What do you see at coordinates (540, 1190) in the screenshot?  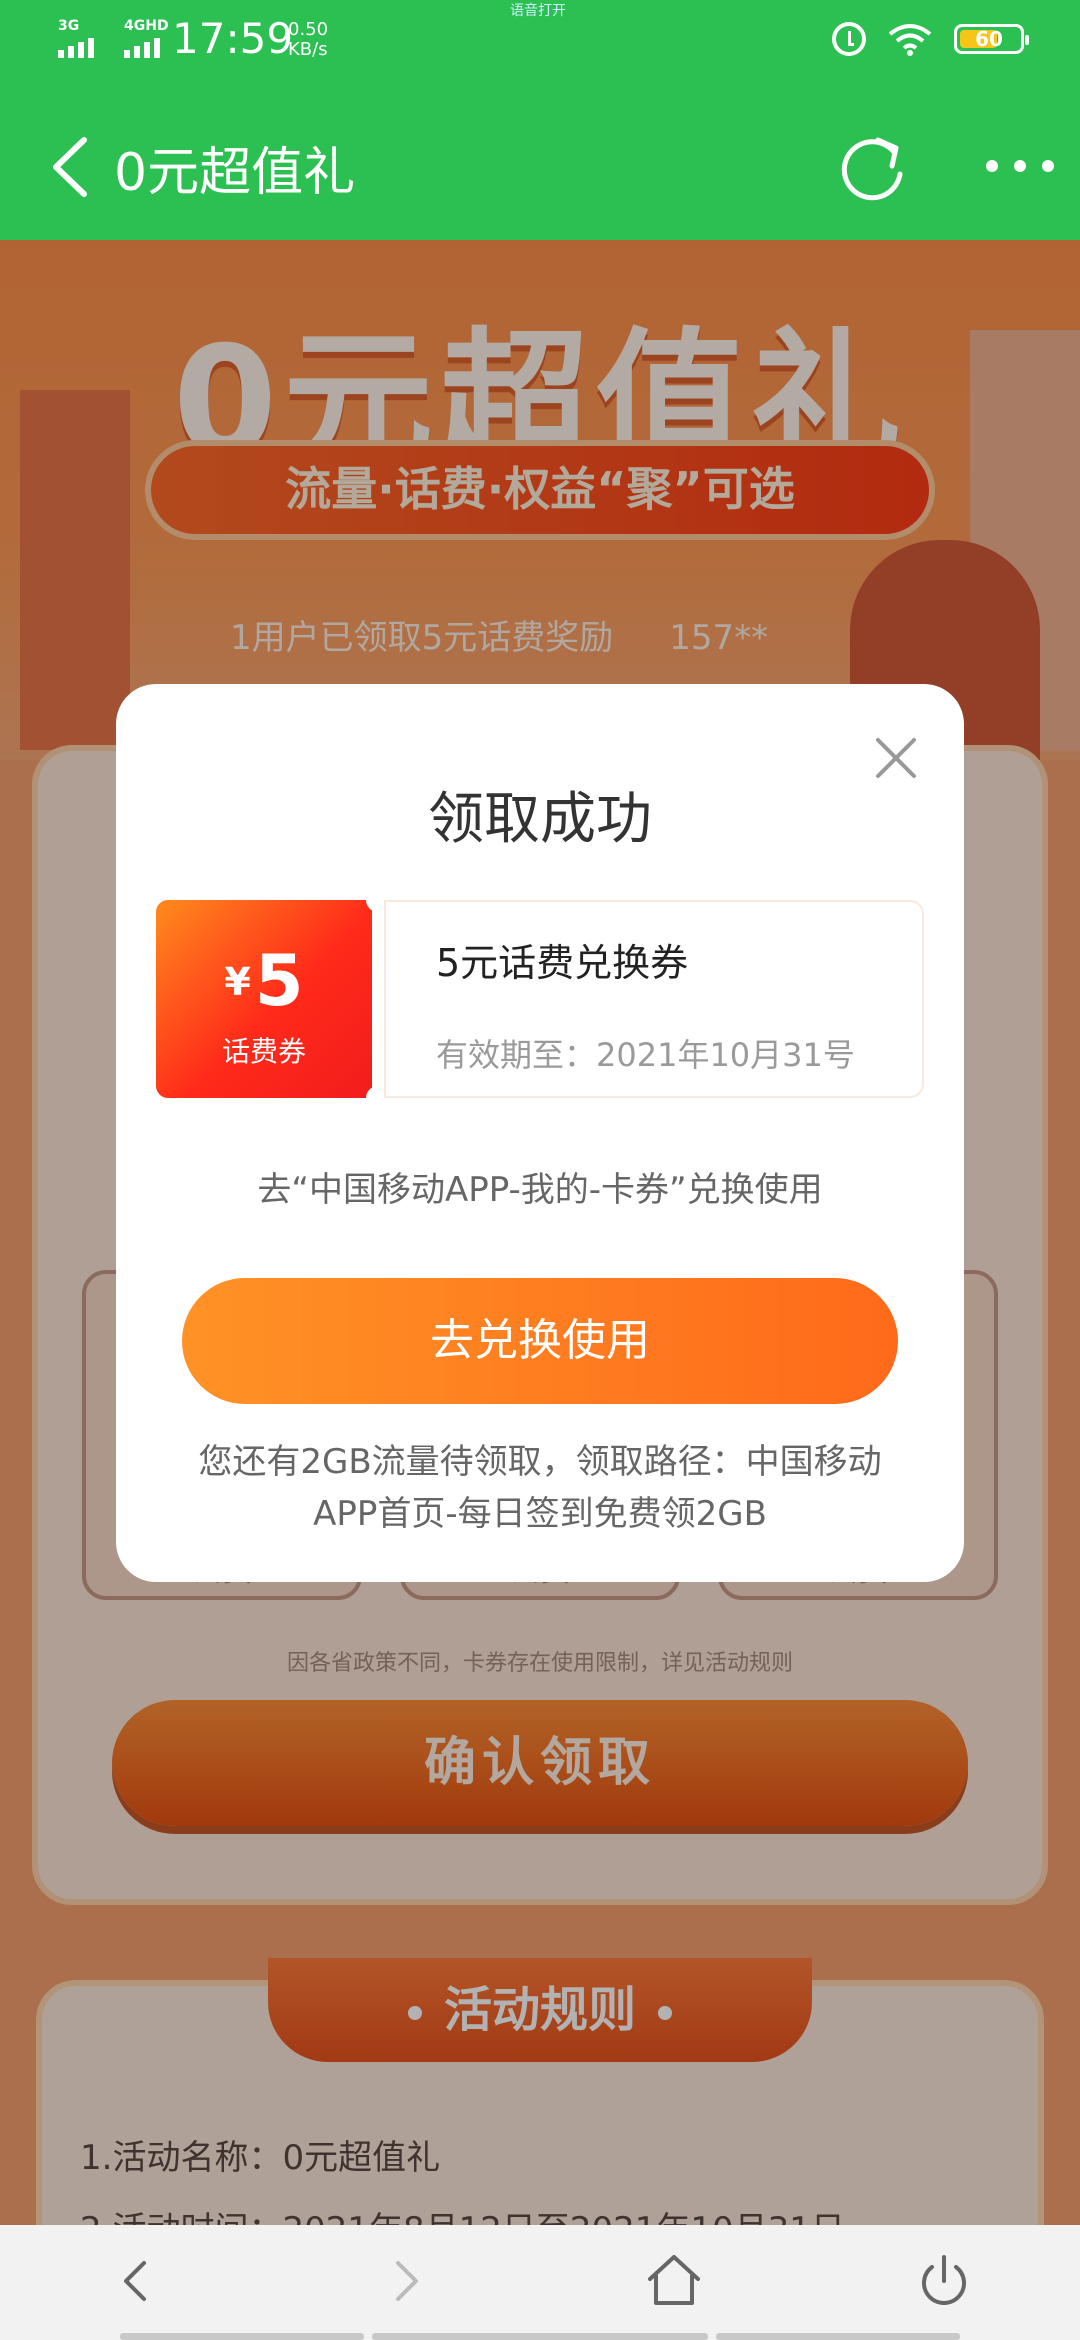 I see `redeem-hint: 去“中国移动APP-我的-卡券”兑换使用` at bounding box center [540, 1190].